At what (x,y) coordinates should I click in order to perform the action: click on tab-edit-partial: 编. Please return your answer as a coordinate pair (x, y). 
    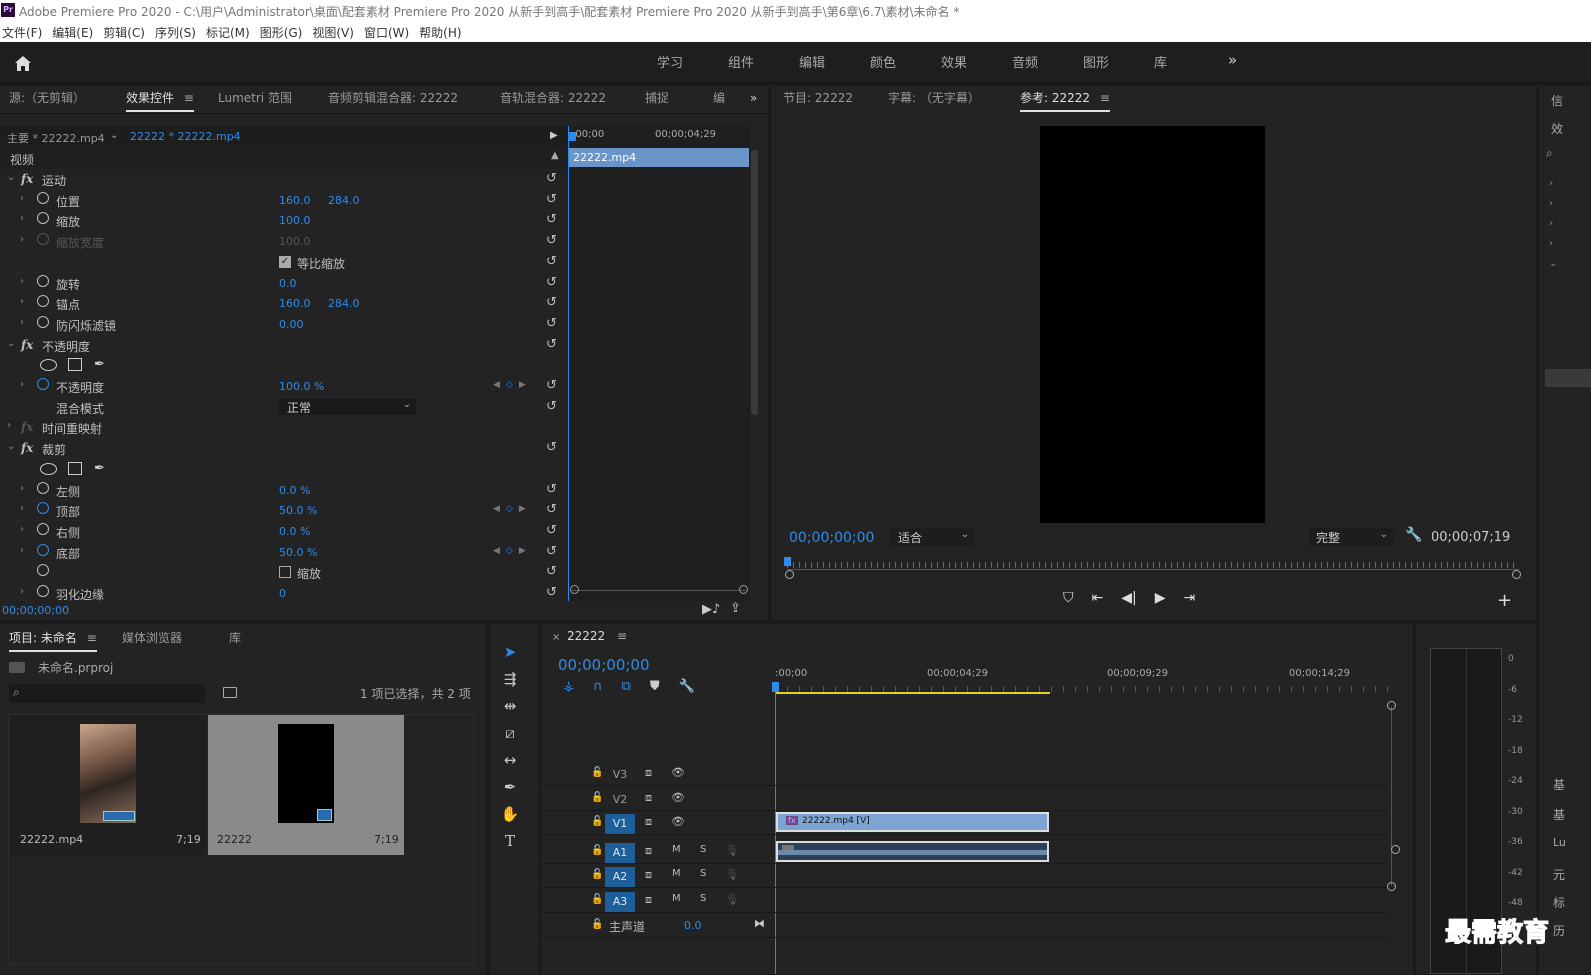
    Looking at the image, I should click on (719, 99).